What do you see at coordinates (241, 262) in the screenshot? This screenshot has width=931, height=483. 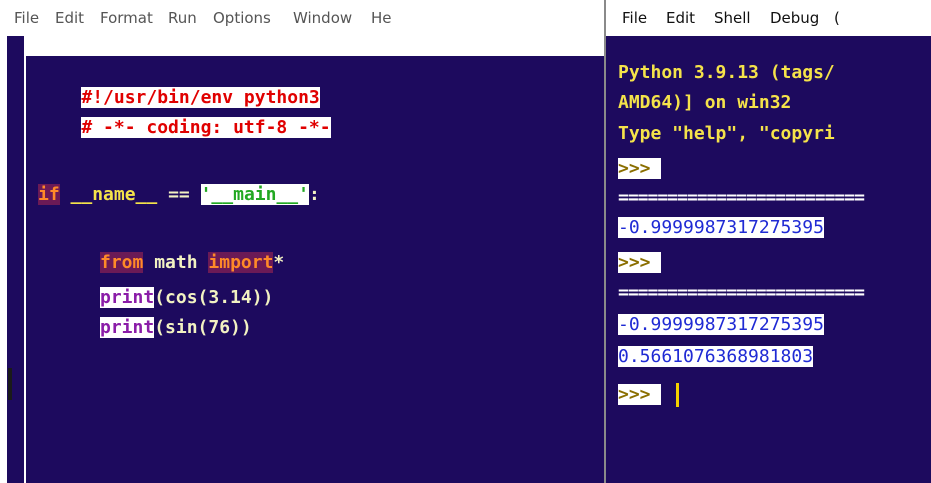 I see `keyword-import: import` at bounding box center [241, 262].